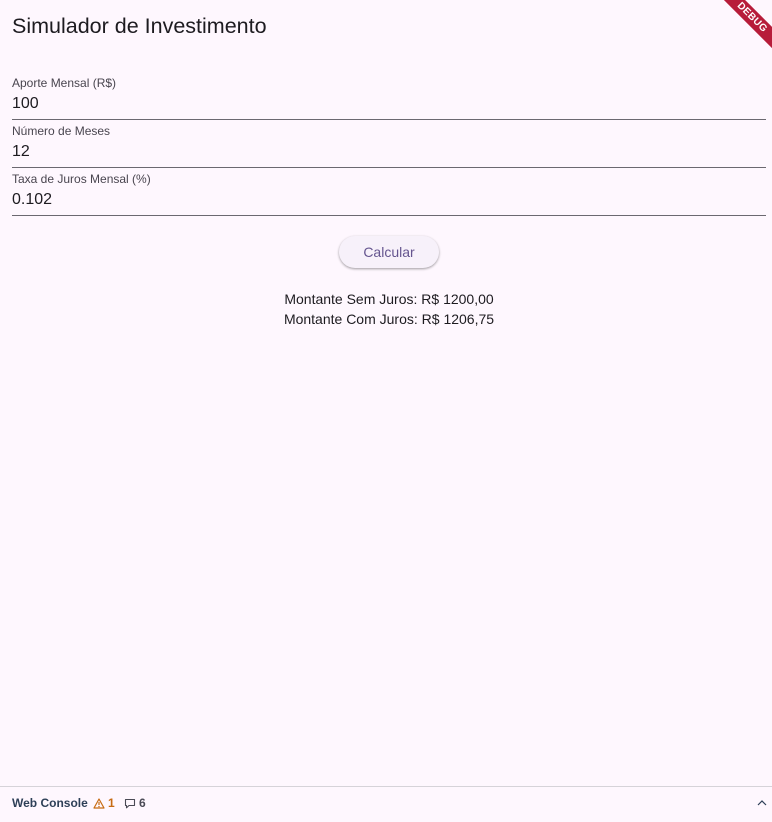 The image size is (772, 822). What do you see at coordinates (389, 299) in the screenshot?
I see `amount-without-interest: Montante Sem Juros: R$ 1200,00` at bounding box center [389, 299].